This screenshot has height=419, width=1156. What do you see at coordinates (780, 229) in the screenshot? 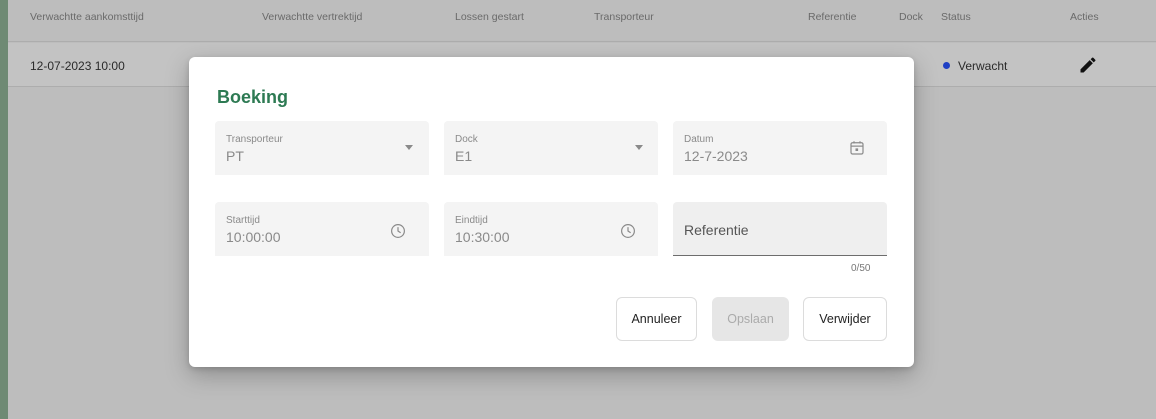
I see `reference-input: Referentie` at bounding box center [780, 229].